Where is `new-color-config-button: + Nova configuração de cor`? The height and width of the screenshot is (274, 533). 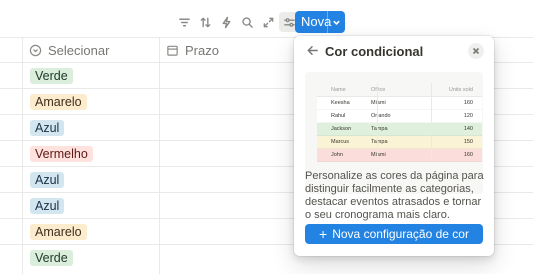
new-color-config-button: + Nova configuração de cor is located at coordinates (394, 234).